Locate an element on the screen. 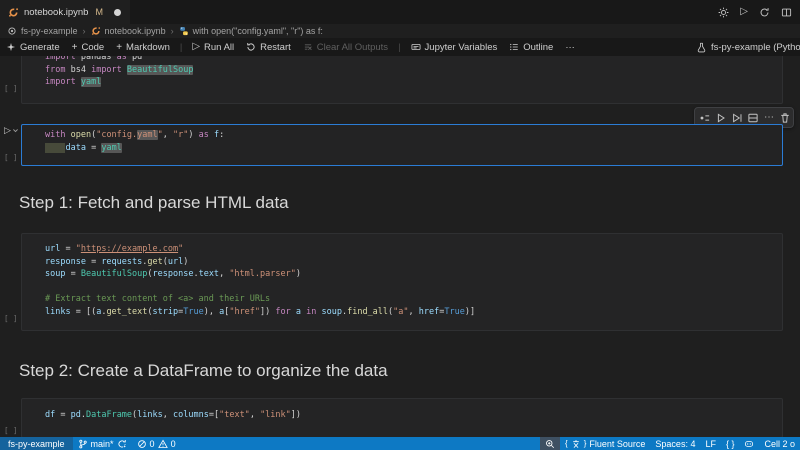  more-actions-button: ··· is located at coordinates (570, 47).